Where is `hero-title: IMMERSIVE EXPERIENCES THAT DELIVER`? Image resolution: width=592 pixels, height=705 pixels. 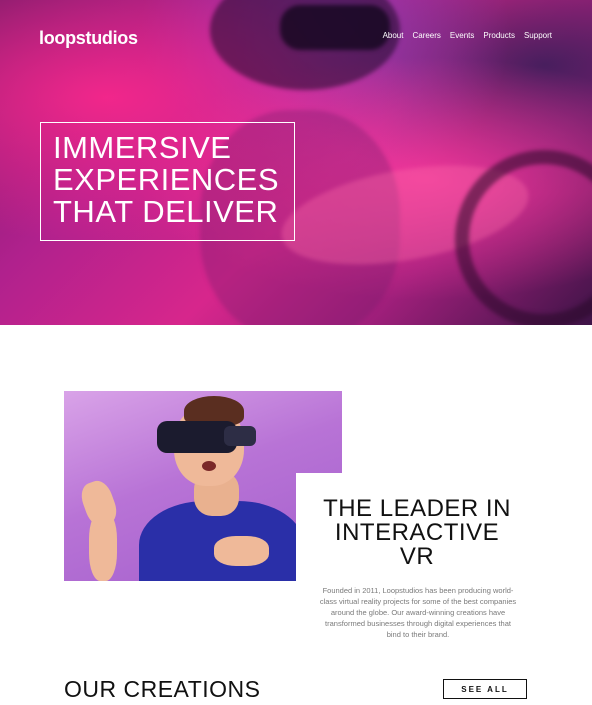 hero-title: IMMERSIVE EXPERIENCES THAT DELIVER is located at coordinates (166, 180).